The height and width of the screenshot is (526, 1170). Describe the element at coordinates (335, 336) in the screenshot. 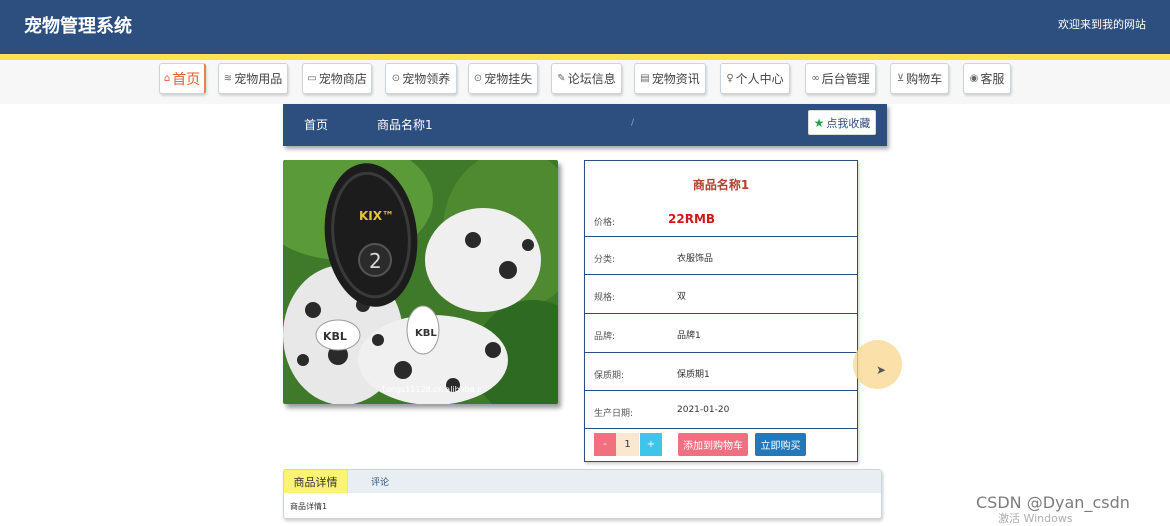

I see `badge-kbl: KBL` at that location.